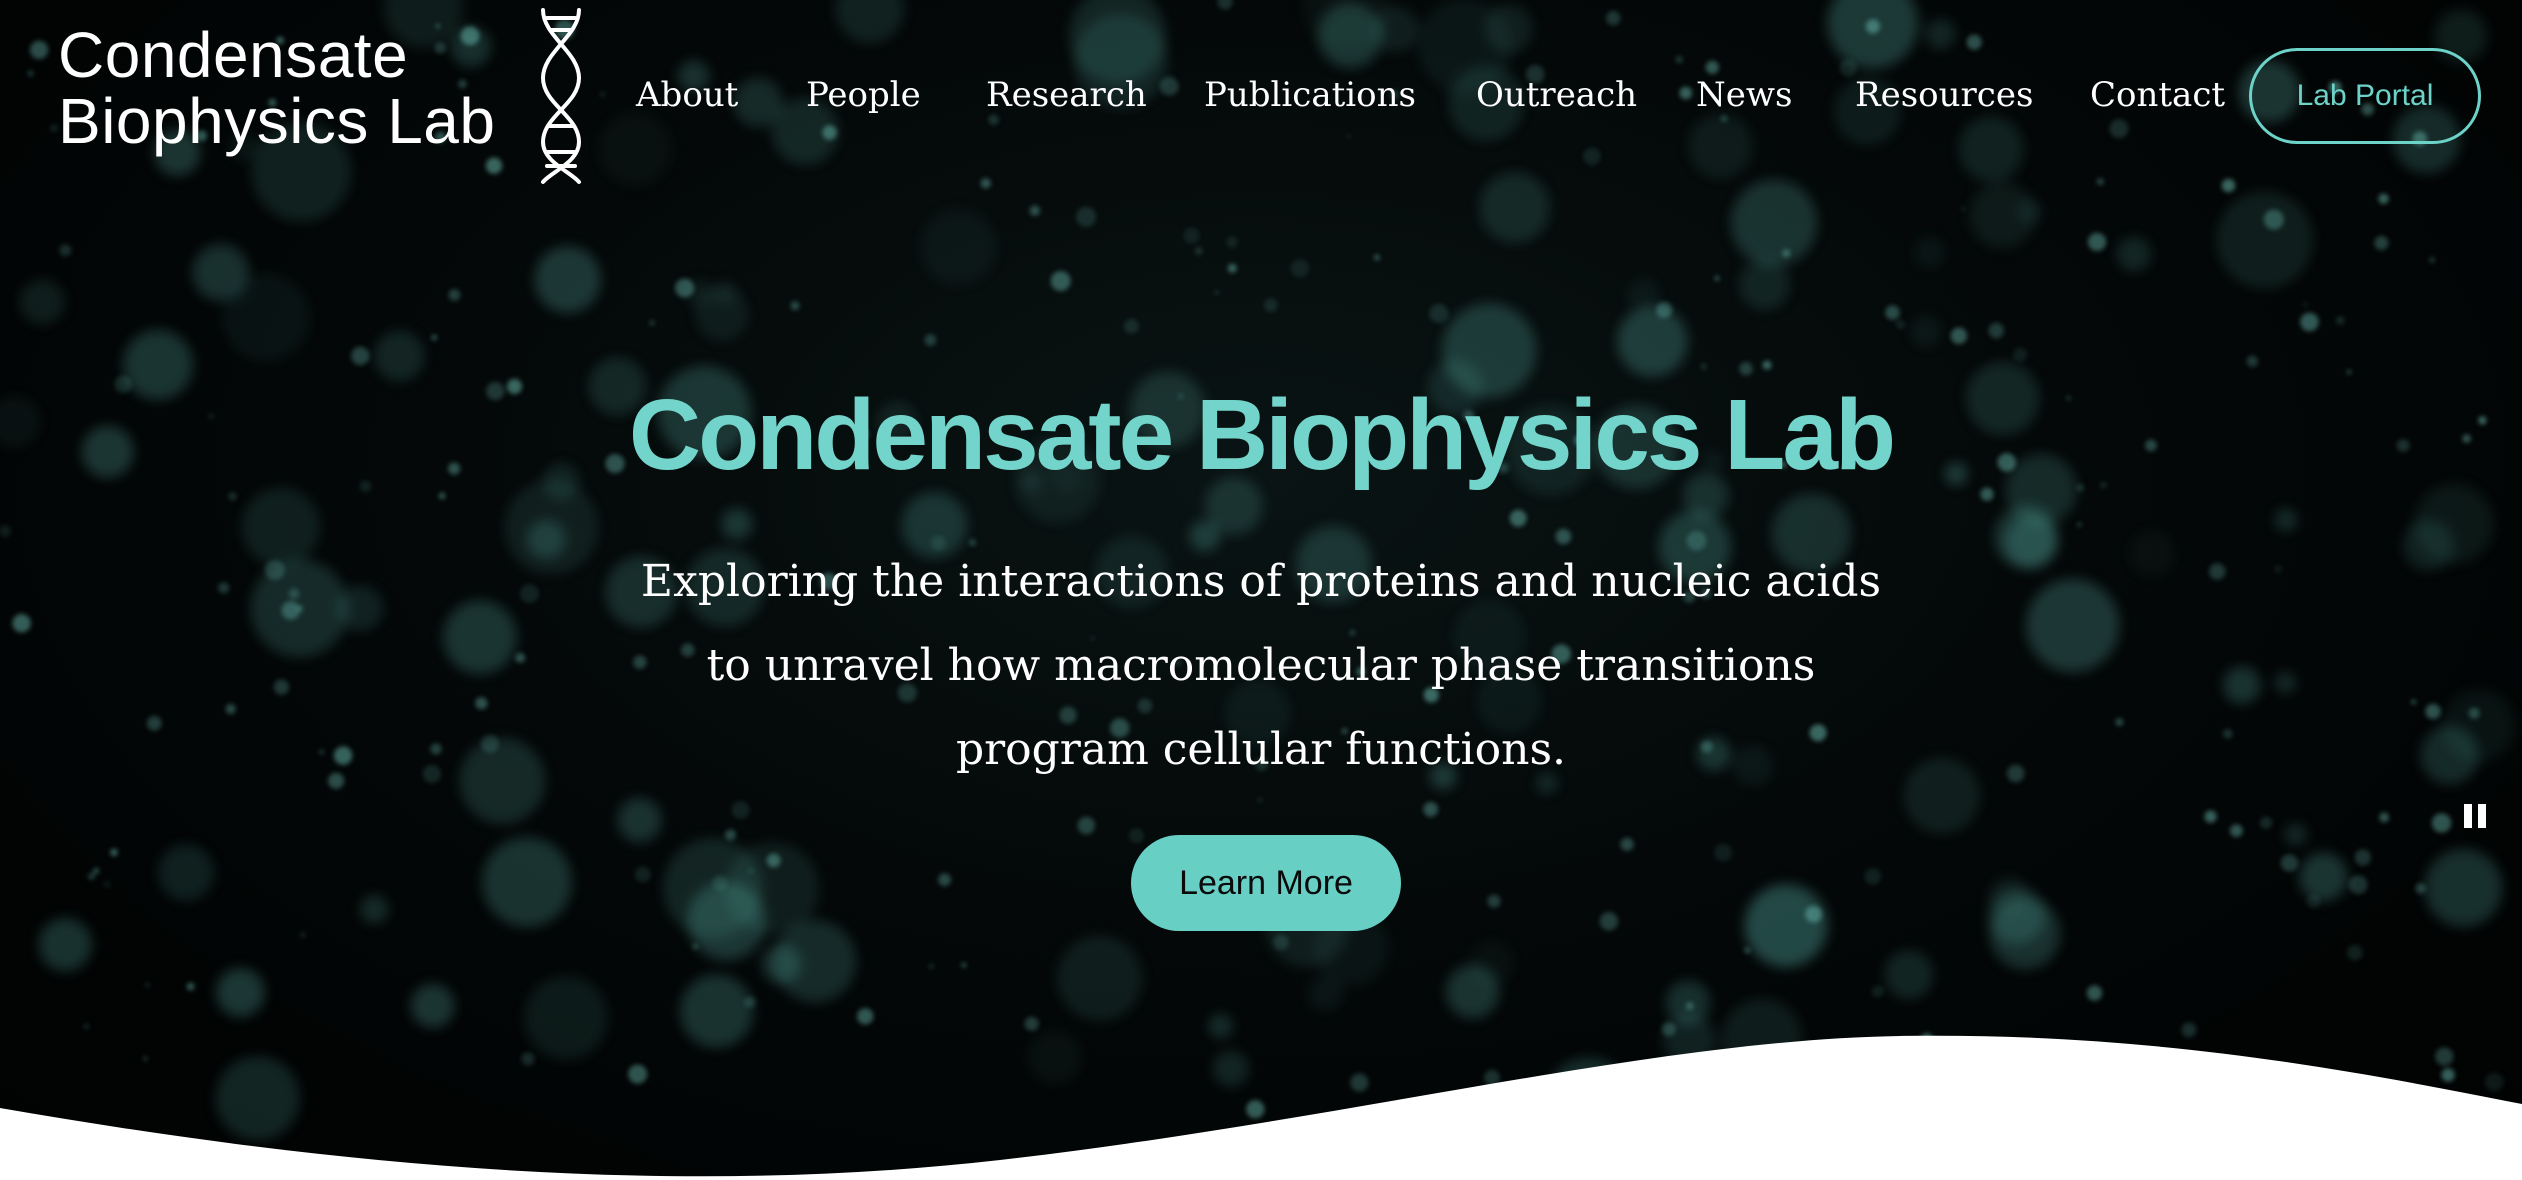 This screenshot has height=1180, width=2522. Describe the element at coordinates (1266, 883) in the screenshot. I see `learn-more-button: Learn More` at that location.